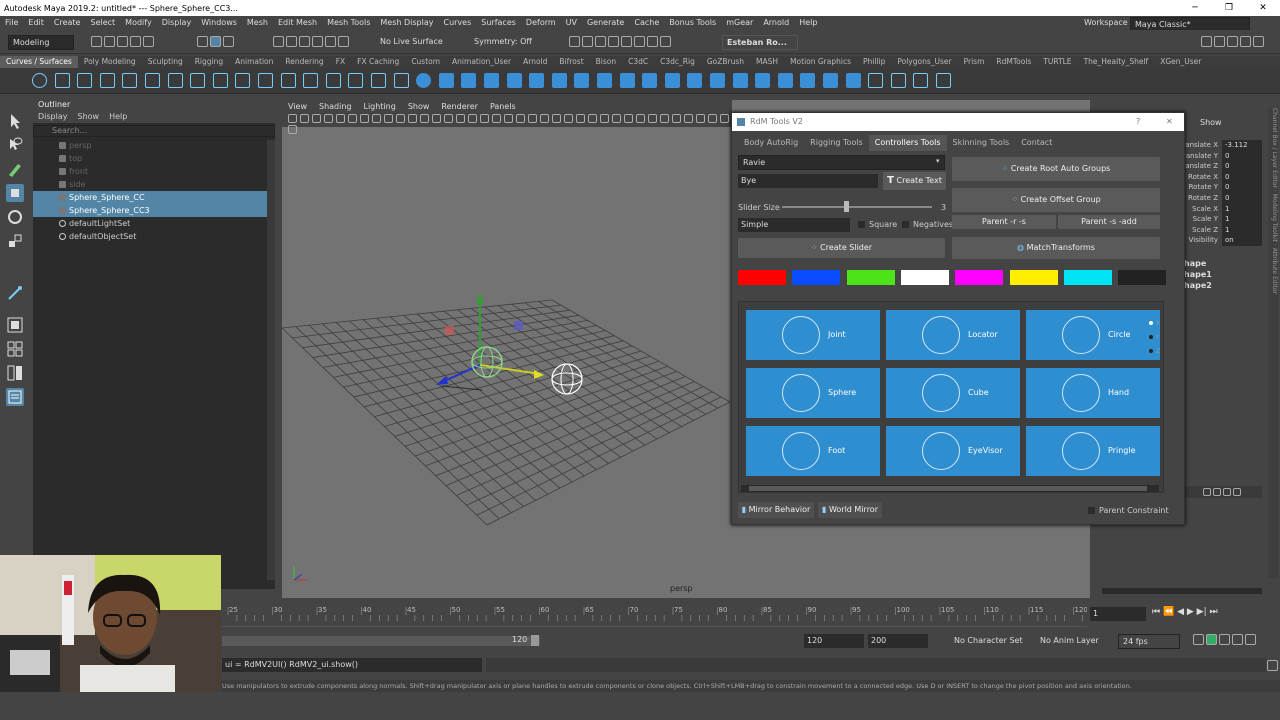 This screenshot has height=720, width=1280. What do you see at coordinates (15, 193) in the screenshot?
I see `move-tool-icon` at bounding box center [15, 193].